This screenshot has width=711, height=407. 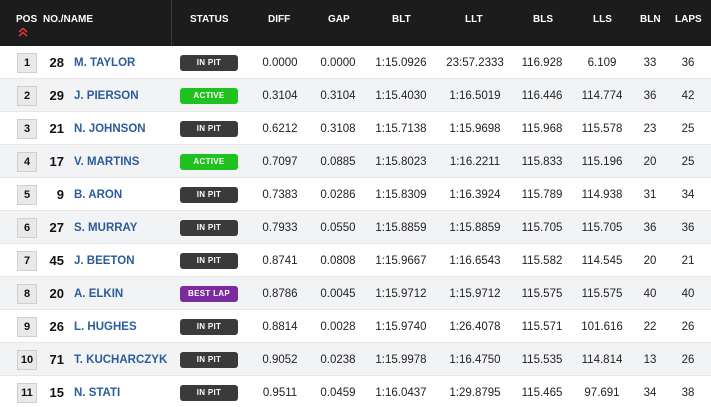 I want to click on driver-name-link: B. ARON, so click(x=98, y=195).